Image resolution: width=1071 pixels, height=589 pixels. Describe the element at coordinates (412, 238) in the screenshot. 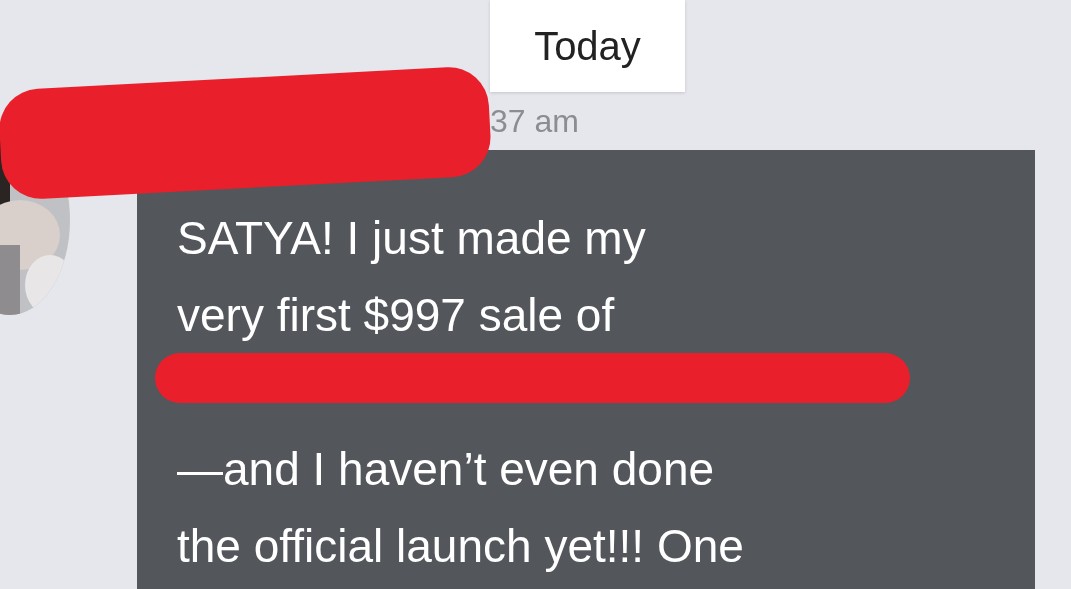

I see `message-text: SATYA! I just made my` at that location.